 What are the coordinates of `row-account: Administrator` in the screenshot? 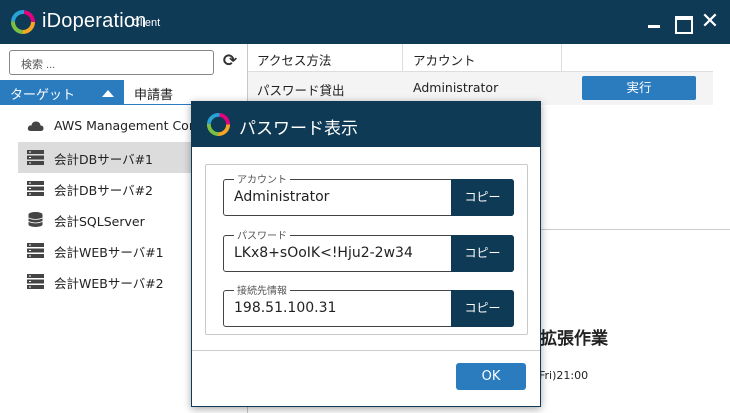 It's located at (456, 87).